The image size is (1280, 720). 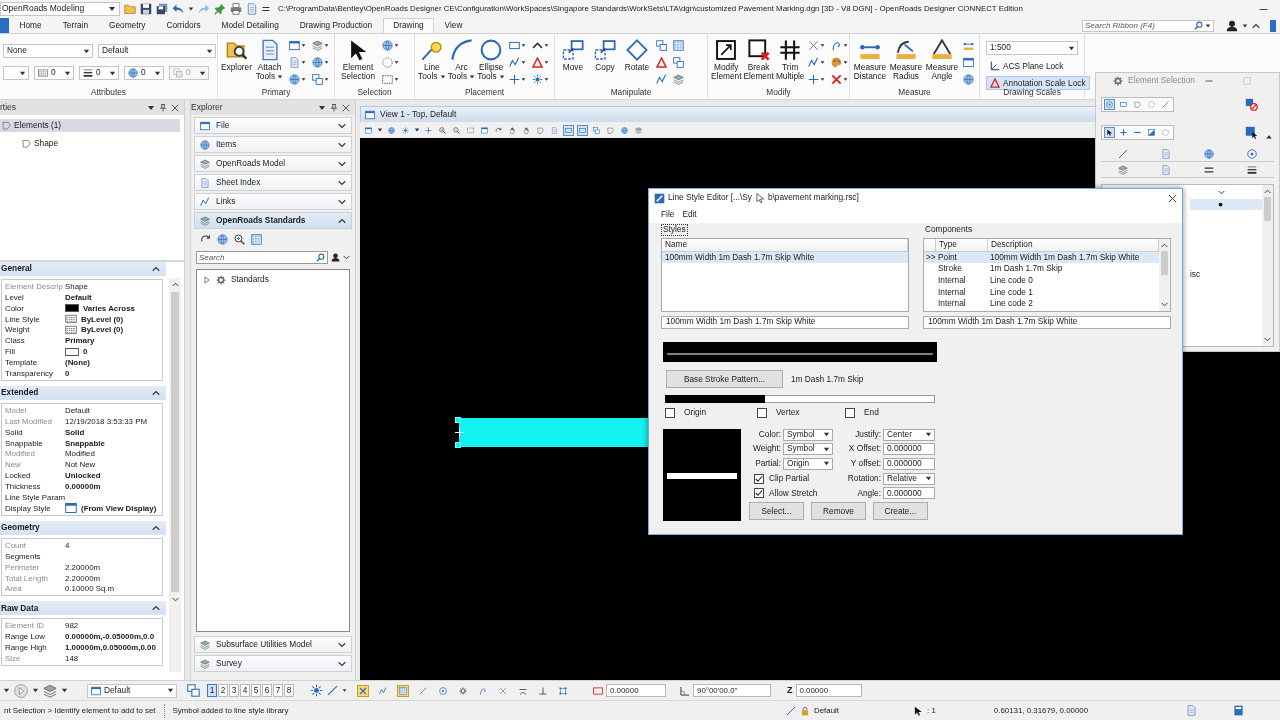 What do you see at coordinates (1041, 292) in the screenshot?
I see `list-row: Internal Line code 1` at bounding box center [1041, 292].